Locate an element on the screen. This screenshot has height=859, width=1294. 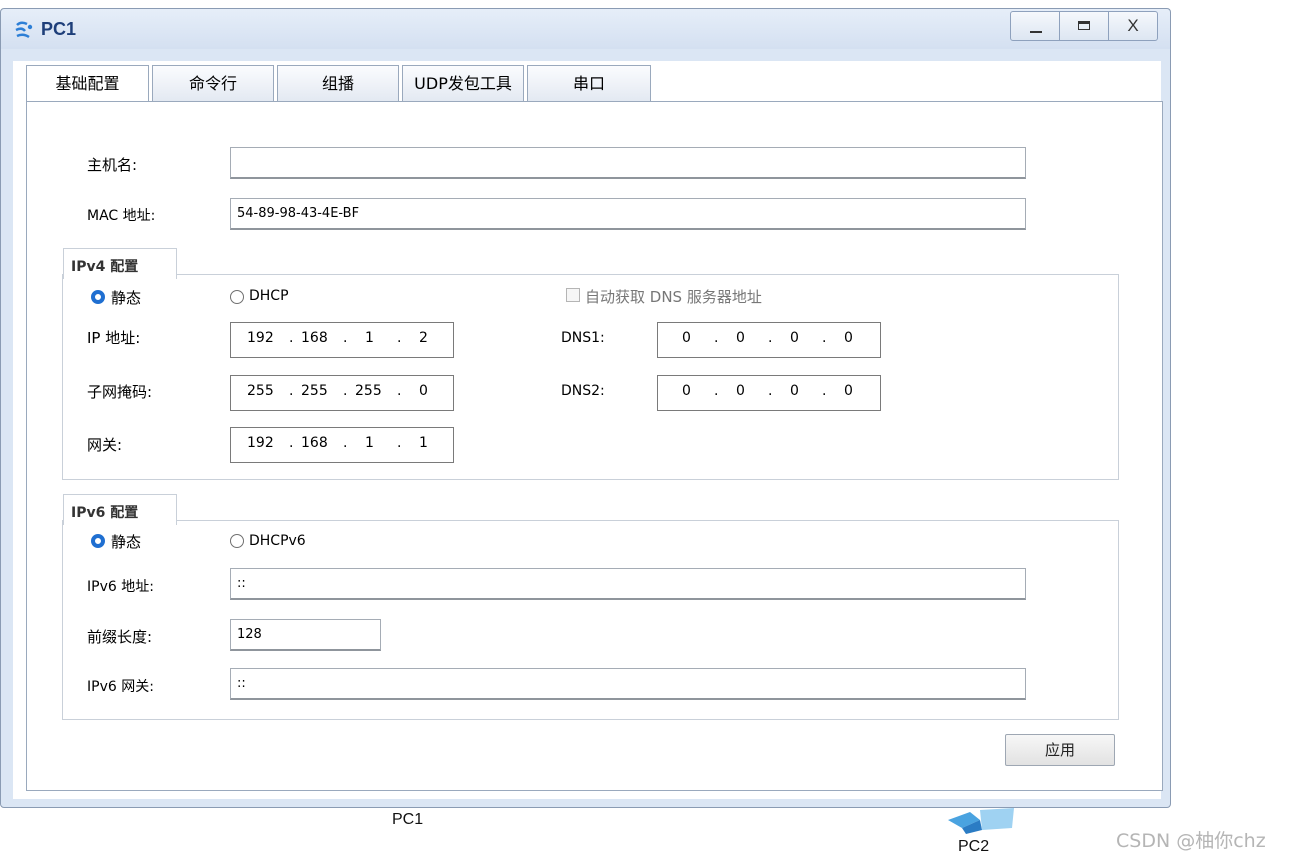
ipv4-group-title: IPv4 配置 is located at coordinates (105, 267).